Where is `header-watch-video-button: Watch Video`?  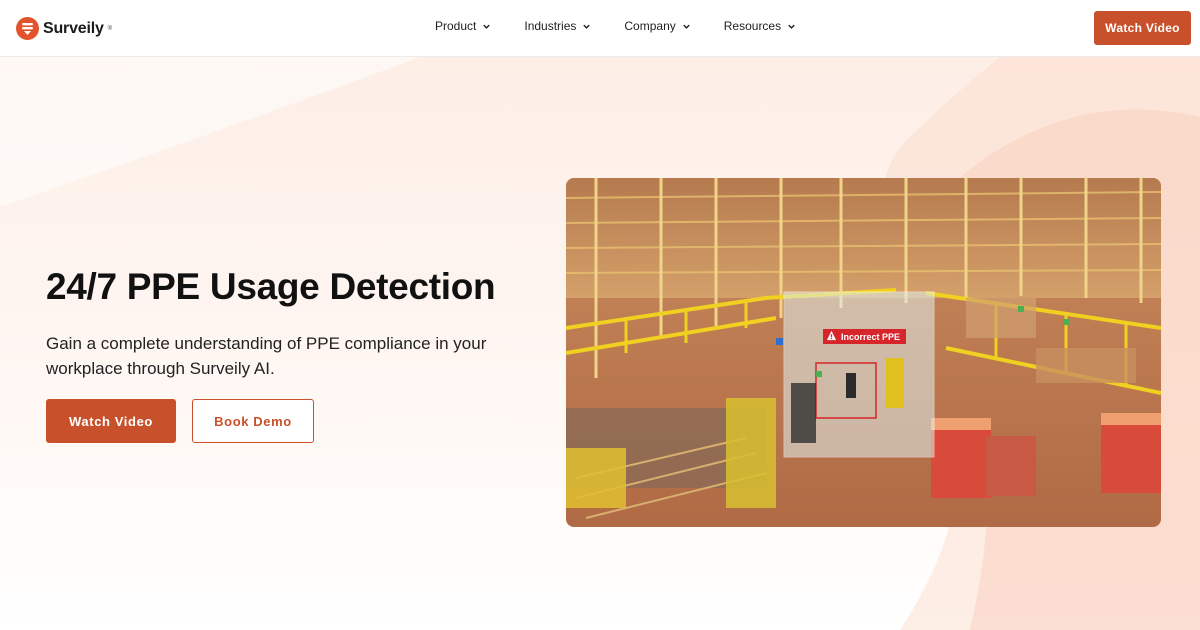
header-watch-video-button: Watch Video is located at coordinates (1142, 28).